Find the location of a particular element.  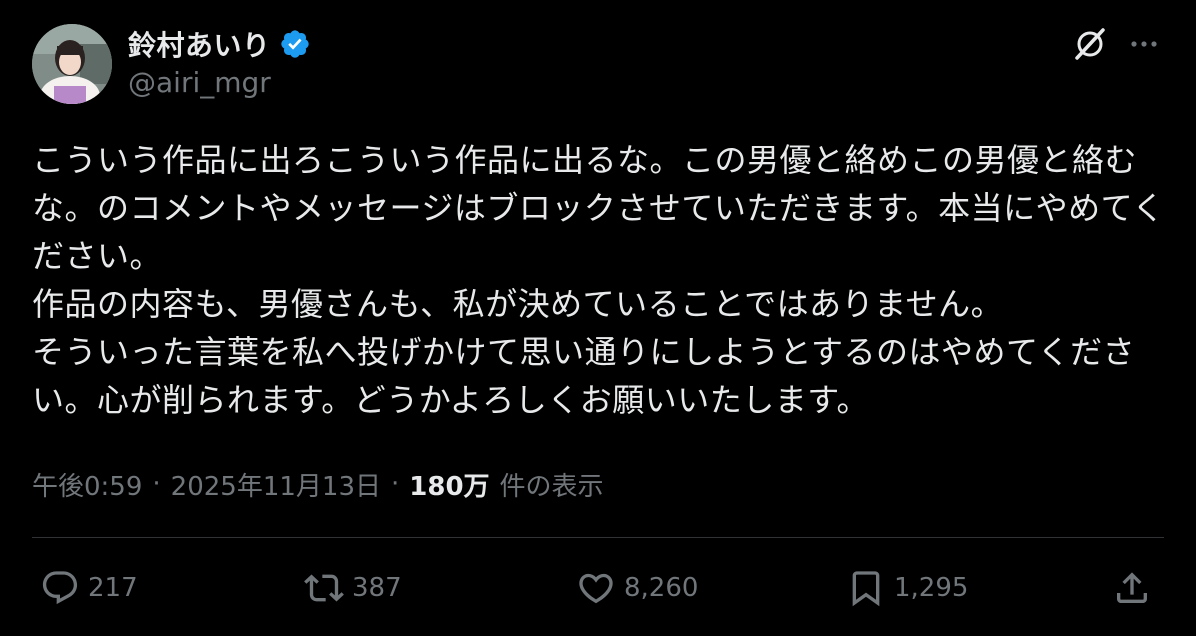

author-handle: @airi_mgr is located at coordinates (199, 82).